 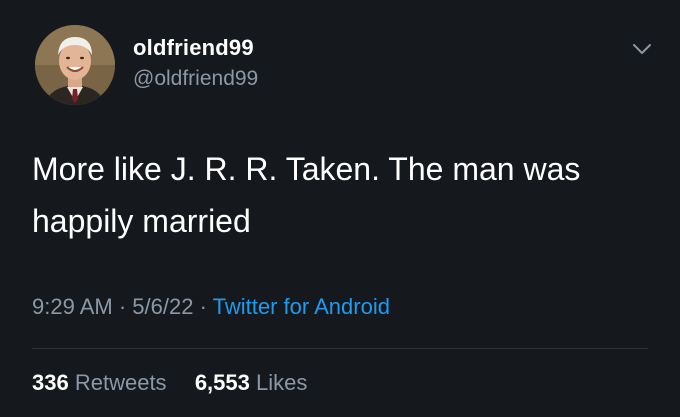 I want to click on avatar-photo, so click(x=75, y=65).